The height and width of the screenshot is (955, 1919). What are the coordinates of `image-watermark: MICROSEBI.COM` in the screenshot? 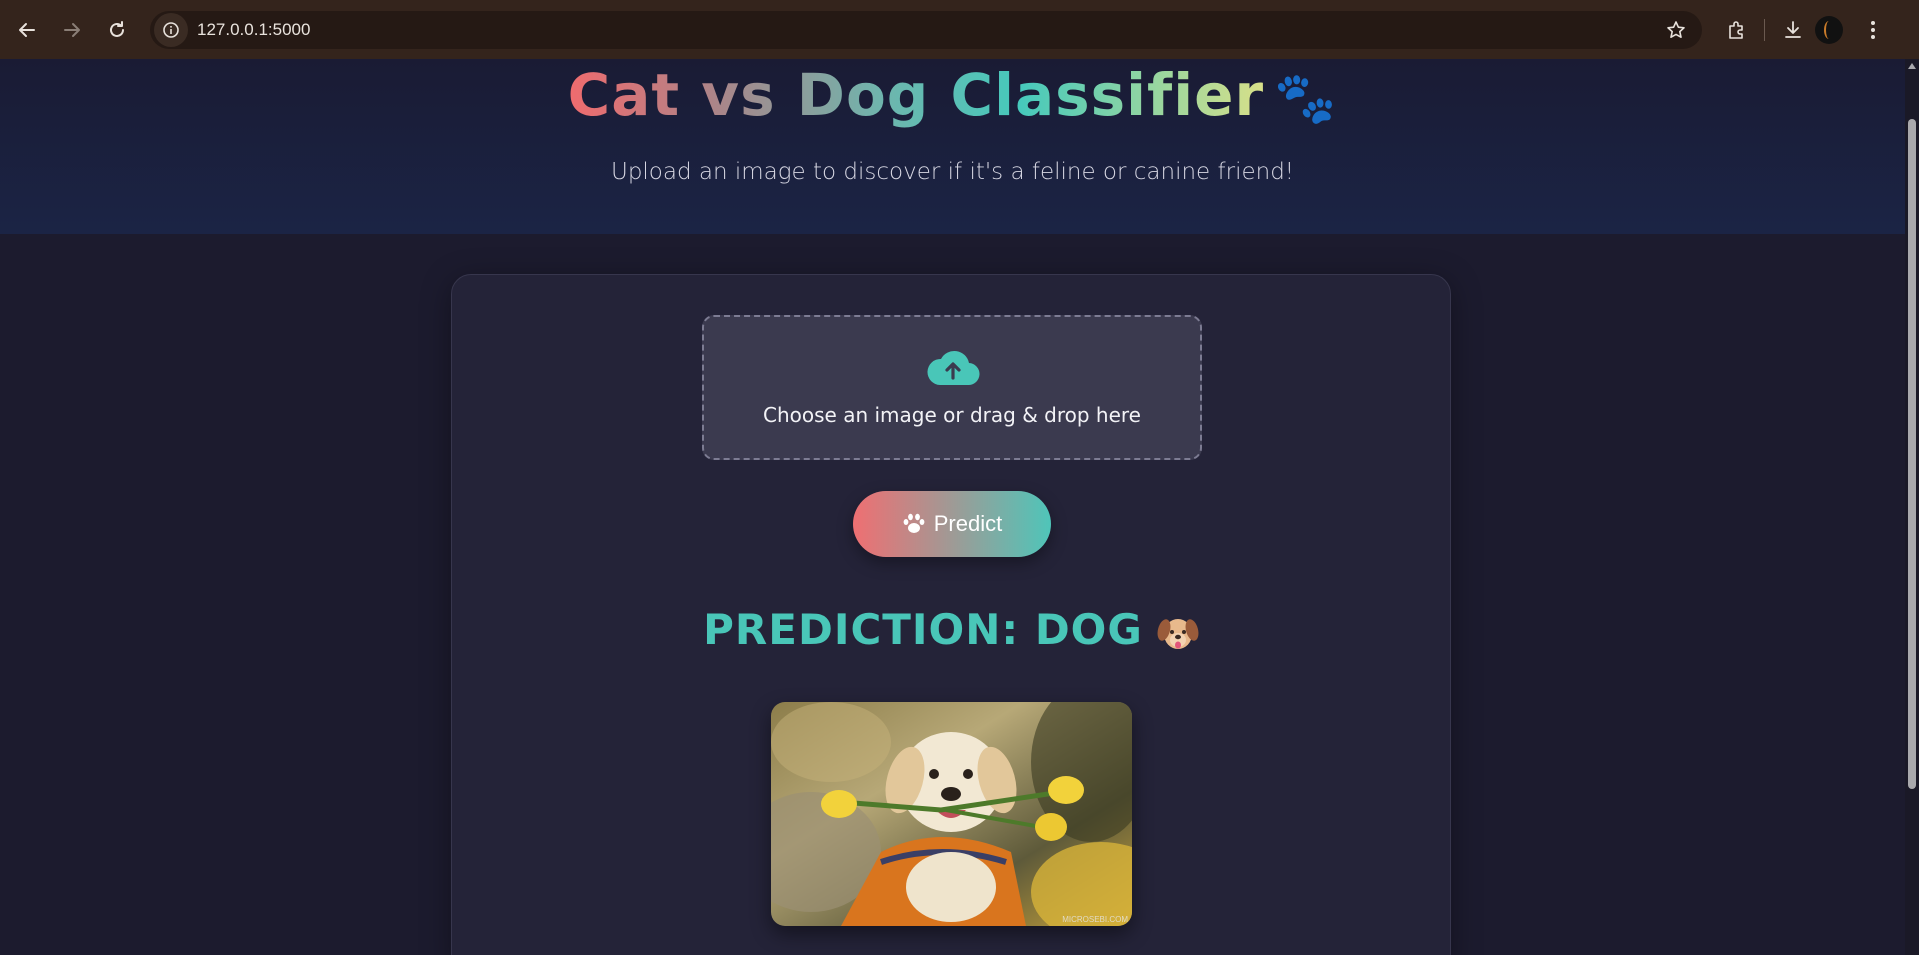 It's located at (1095, 919).